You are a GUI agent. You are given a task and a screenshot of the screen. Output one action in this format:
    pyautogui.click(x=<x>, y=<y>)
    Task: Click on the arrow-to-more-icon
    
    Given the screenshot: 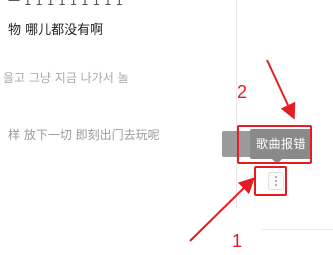 What is the action you would take?
    pyautogui.click(x=222, y=209)
    